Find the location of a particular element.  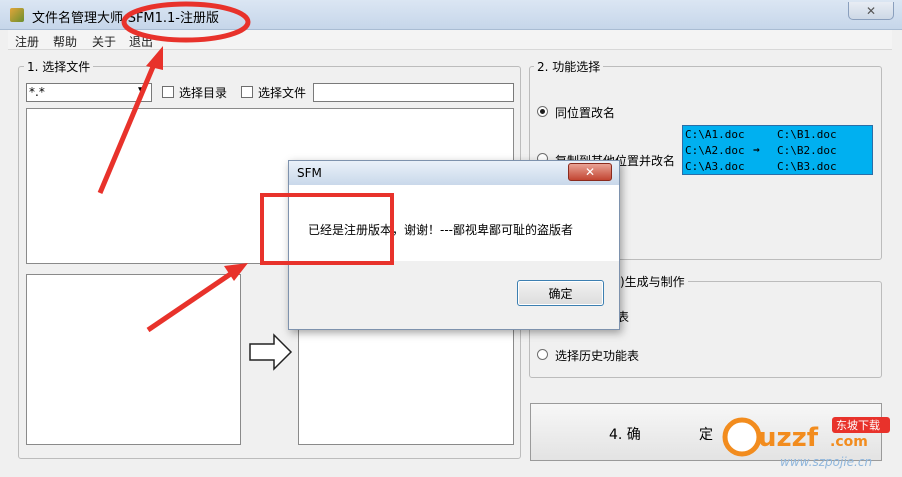

dialog-ok-label: 确定 is located at coordinates (560, 293).